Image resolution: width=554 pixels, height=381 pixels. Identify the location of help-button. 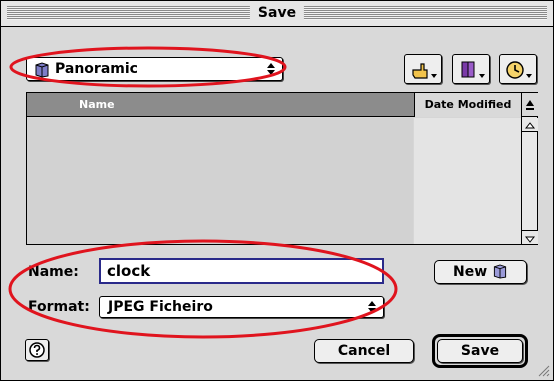
(37, 350).